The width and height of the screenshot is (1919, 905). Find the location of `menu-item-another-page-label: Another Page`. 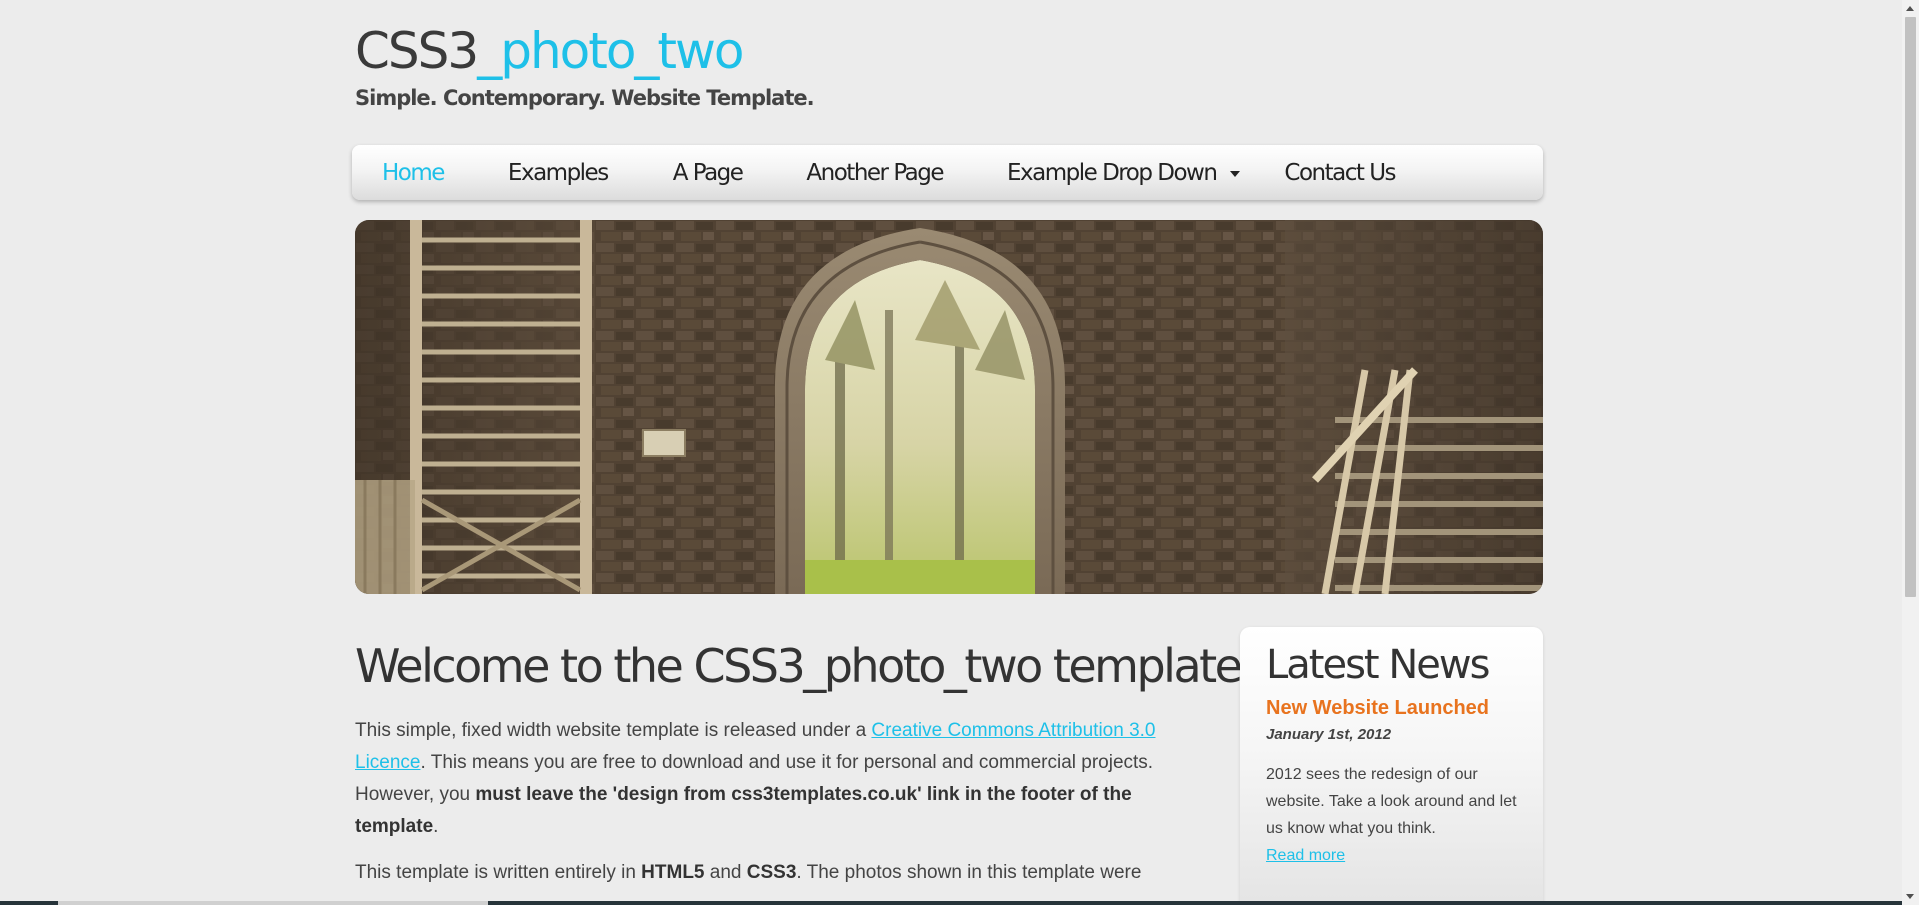

menu-item-another-page-label: Another Page is located at coordinates (875, 172).